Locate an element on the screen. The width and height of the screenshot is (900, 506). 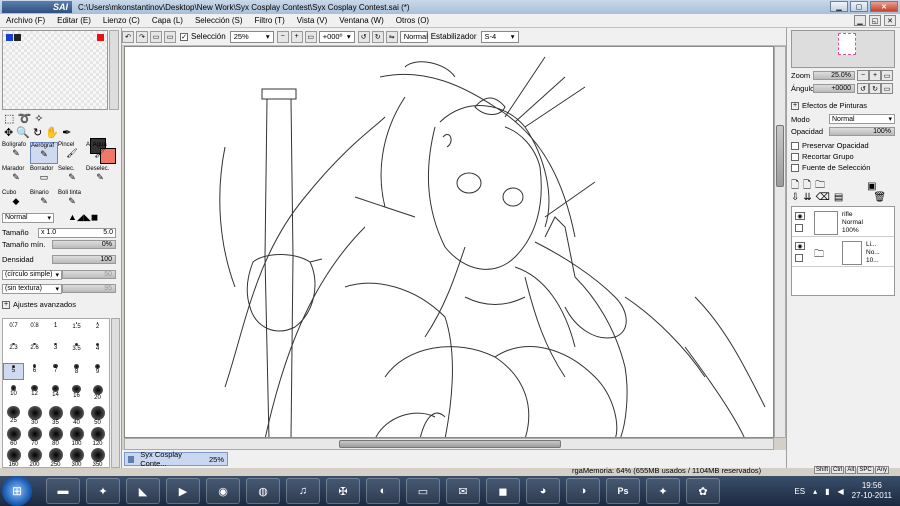
menu-editar: Editar (E) is located at coordinates (74, 20).